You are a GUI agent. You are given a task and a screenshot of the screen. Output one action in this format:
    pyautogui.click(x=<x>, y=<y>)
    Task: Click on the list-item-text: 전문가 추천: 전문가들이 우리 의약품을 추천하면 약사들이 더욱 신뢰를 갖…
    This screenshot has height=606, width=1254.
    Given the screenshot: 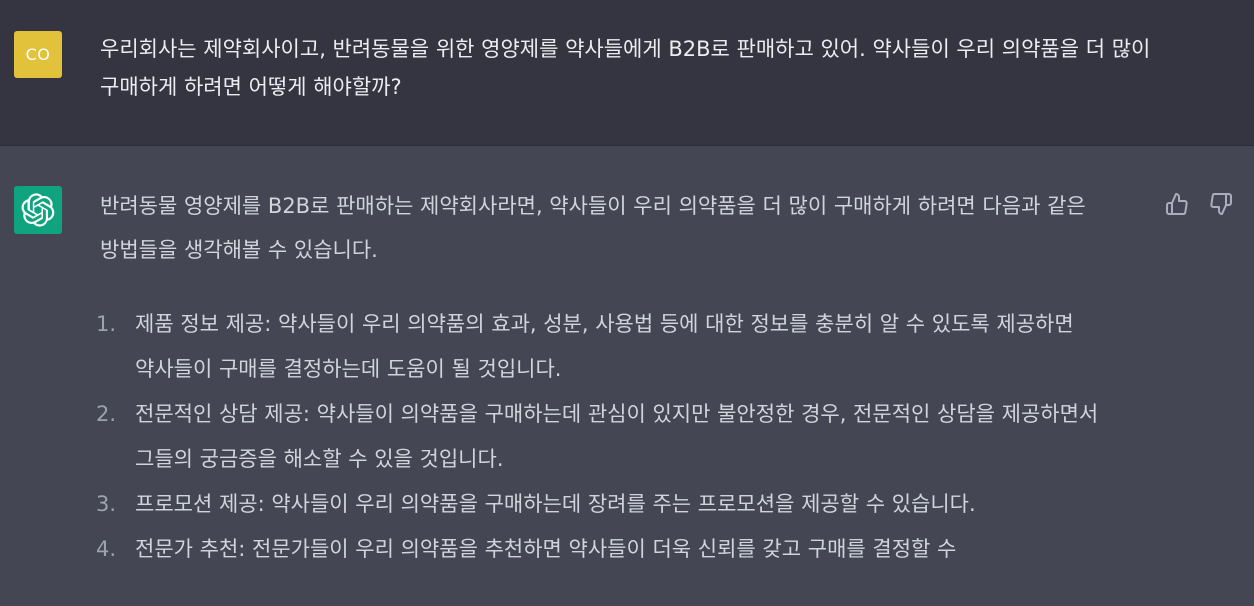 What is the action you would take?
    pyautogui.click(x=546, y=549)
    